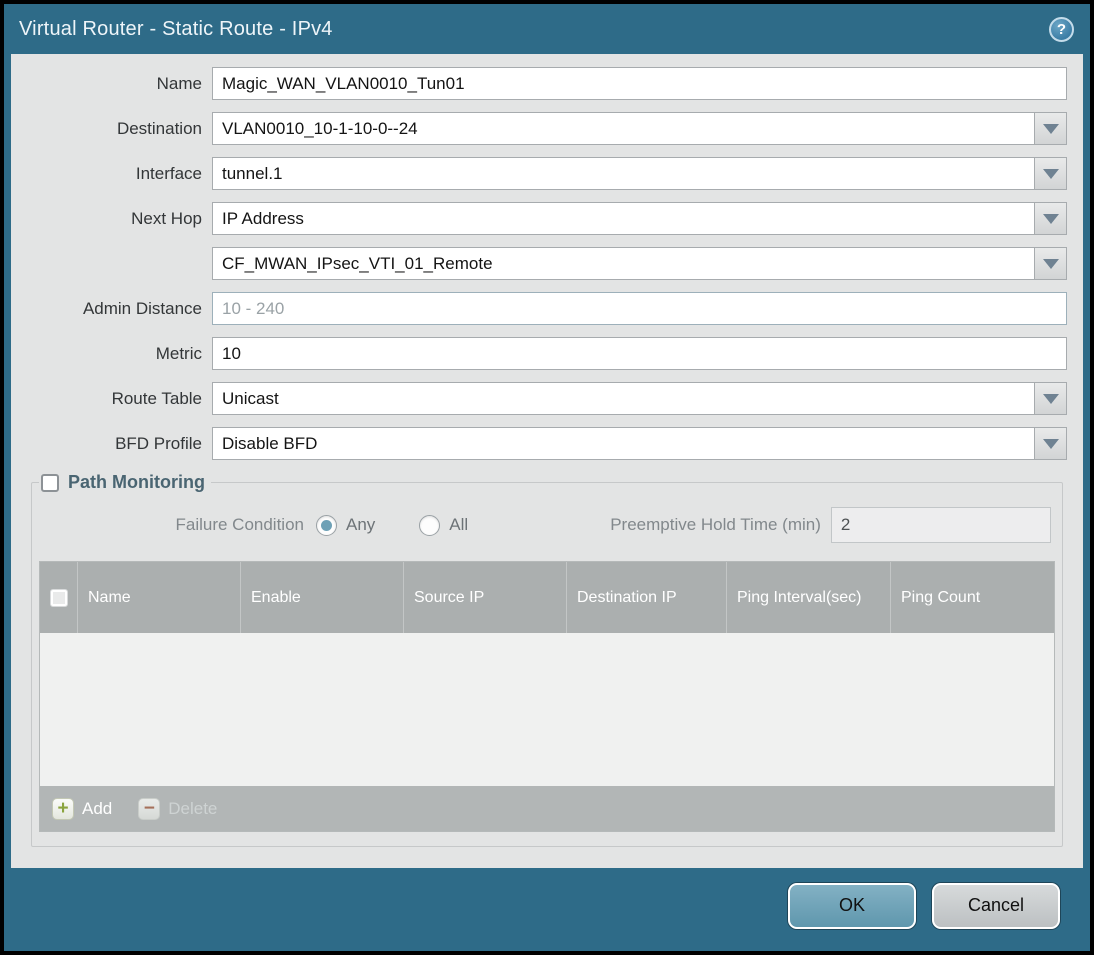  Describe the element at coordinates (159, 597) in the screenshot. I see `column-header-name: Name` at that location.